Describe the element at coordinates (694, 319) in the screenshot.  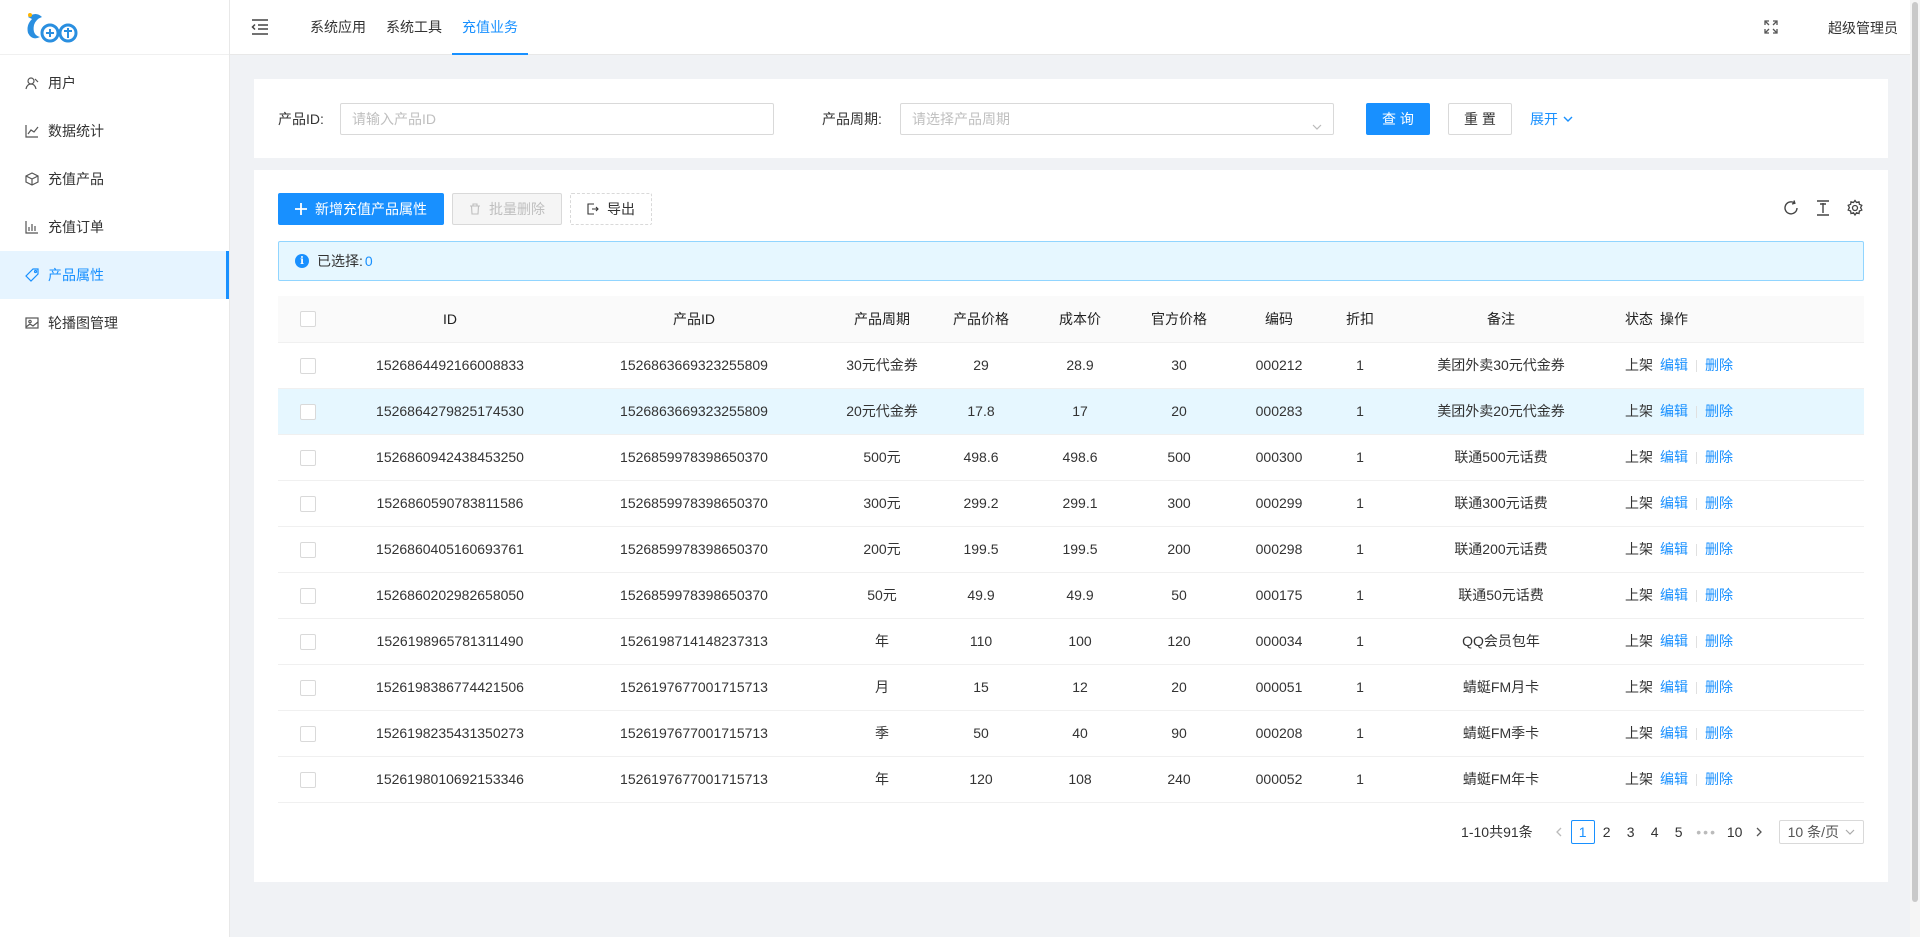
I see `column-header-product-id: 产品ID` at that location.